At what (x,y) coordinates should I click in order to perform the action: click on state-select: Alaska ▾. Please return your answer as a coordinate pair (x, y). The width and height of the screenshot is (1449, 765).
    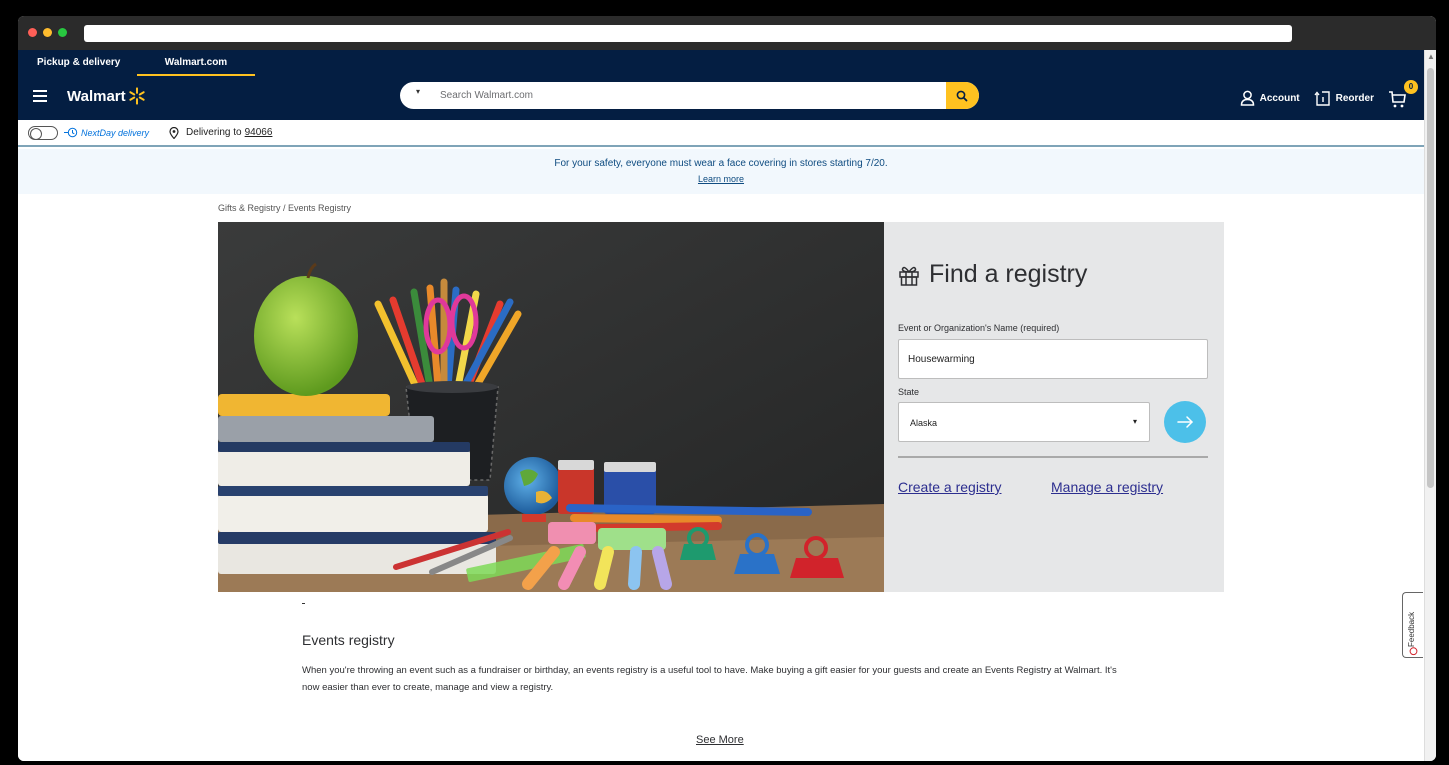
    Looking at the image, I should click on (1024, 422).